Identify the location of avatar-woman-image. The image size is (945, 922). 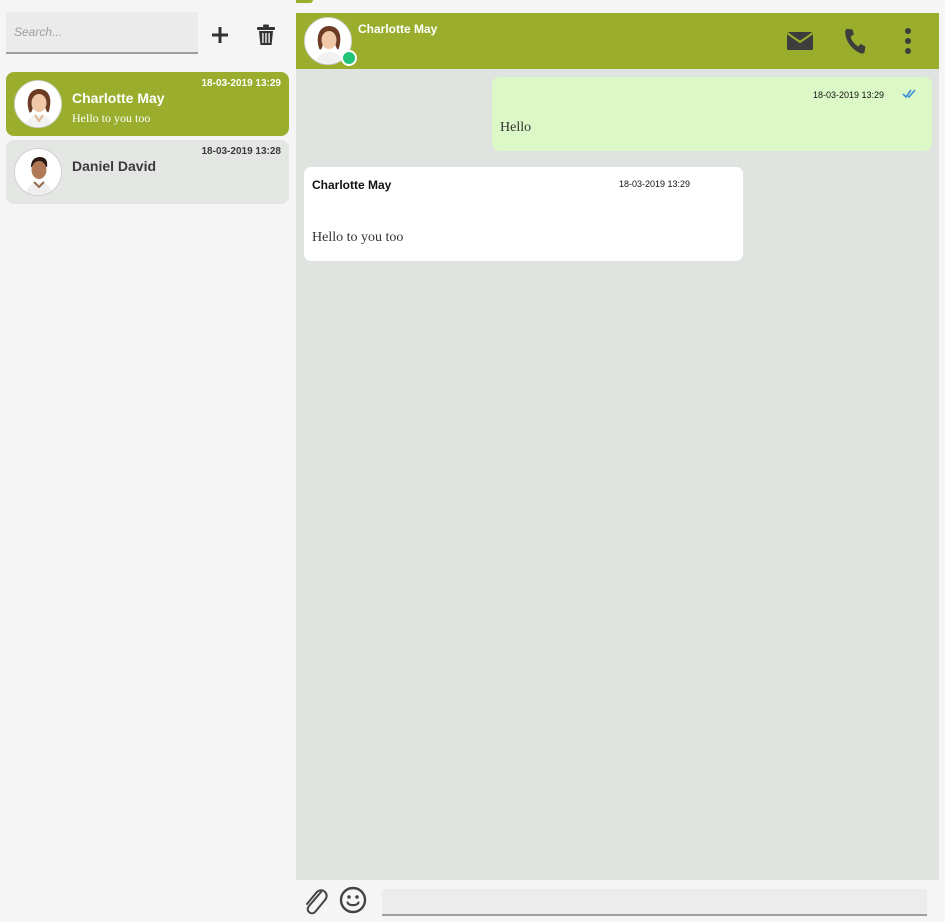
(38, 104).